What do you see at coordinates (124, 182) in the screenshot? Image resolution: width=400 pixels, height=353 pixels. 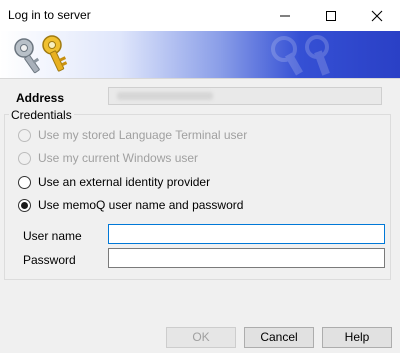 I see `radio-label: Use an external identity provider` at bounding box center [124, 182].